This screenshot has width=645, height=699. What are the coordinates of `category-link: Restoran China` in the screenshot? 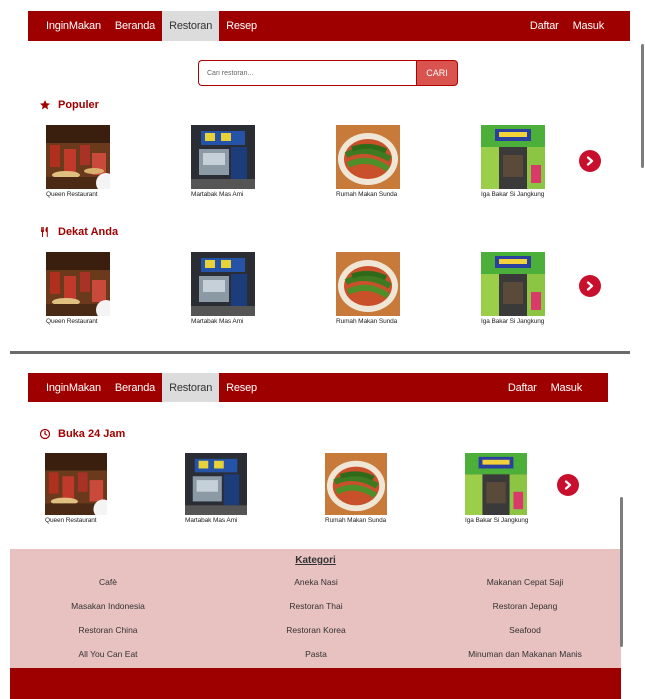 It's located at (107, 630).